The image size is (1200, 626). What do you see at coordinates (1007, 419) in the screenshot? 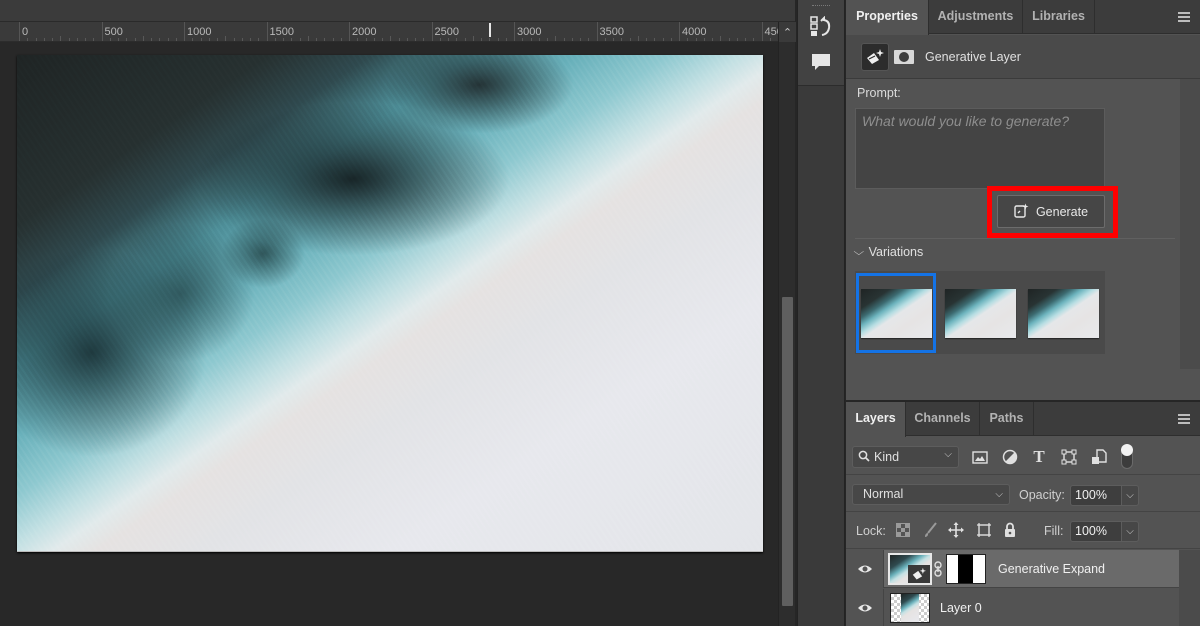
I see `tab-paths: Paths` at bounding box center [1007, 419].